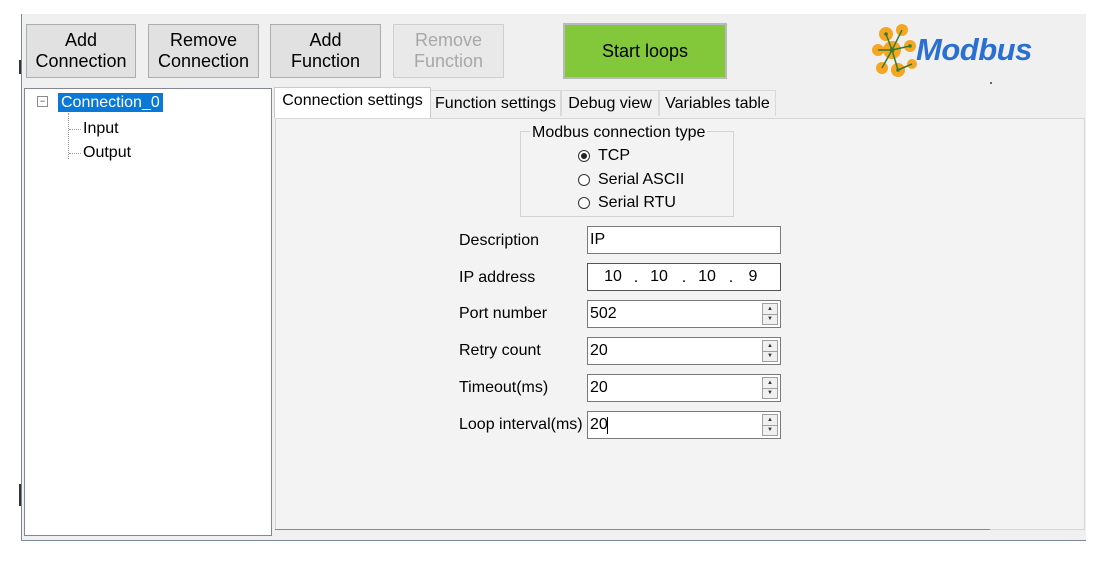 The width and height of the screenshot is (1108, 563). Describe the element at coordinates (684, 240) in the screenshot. I see `description-input: IP` at that location.